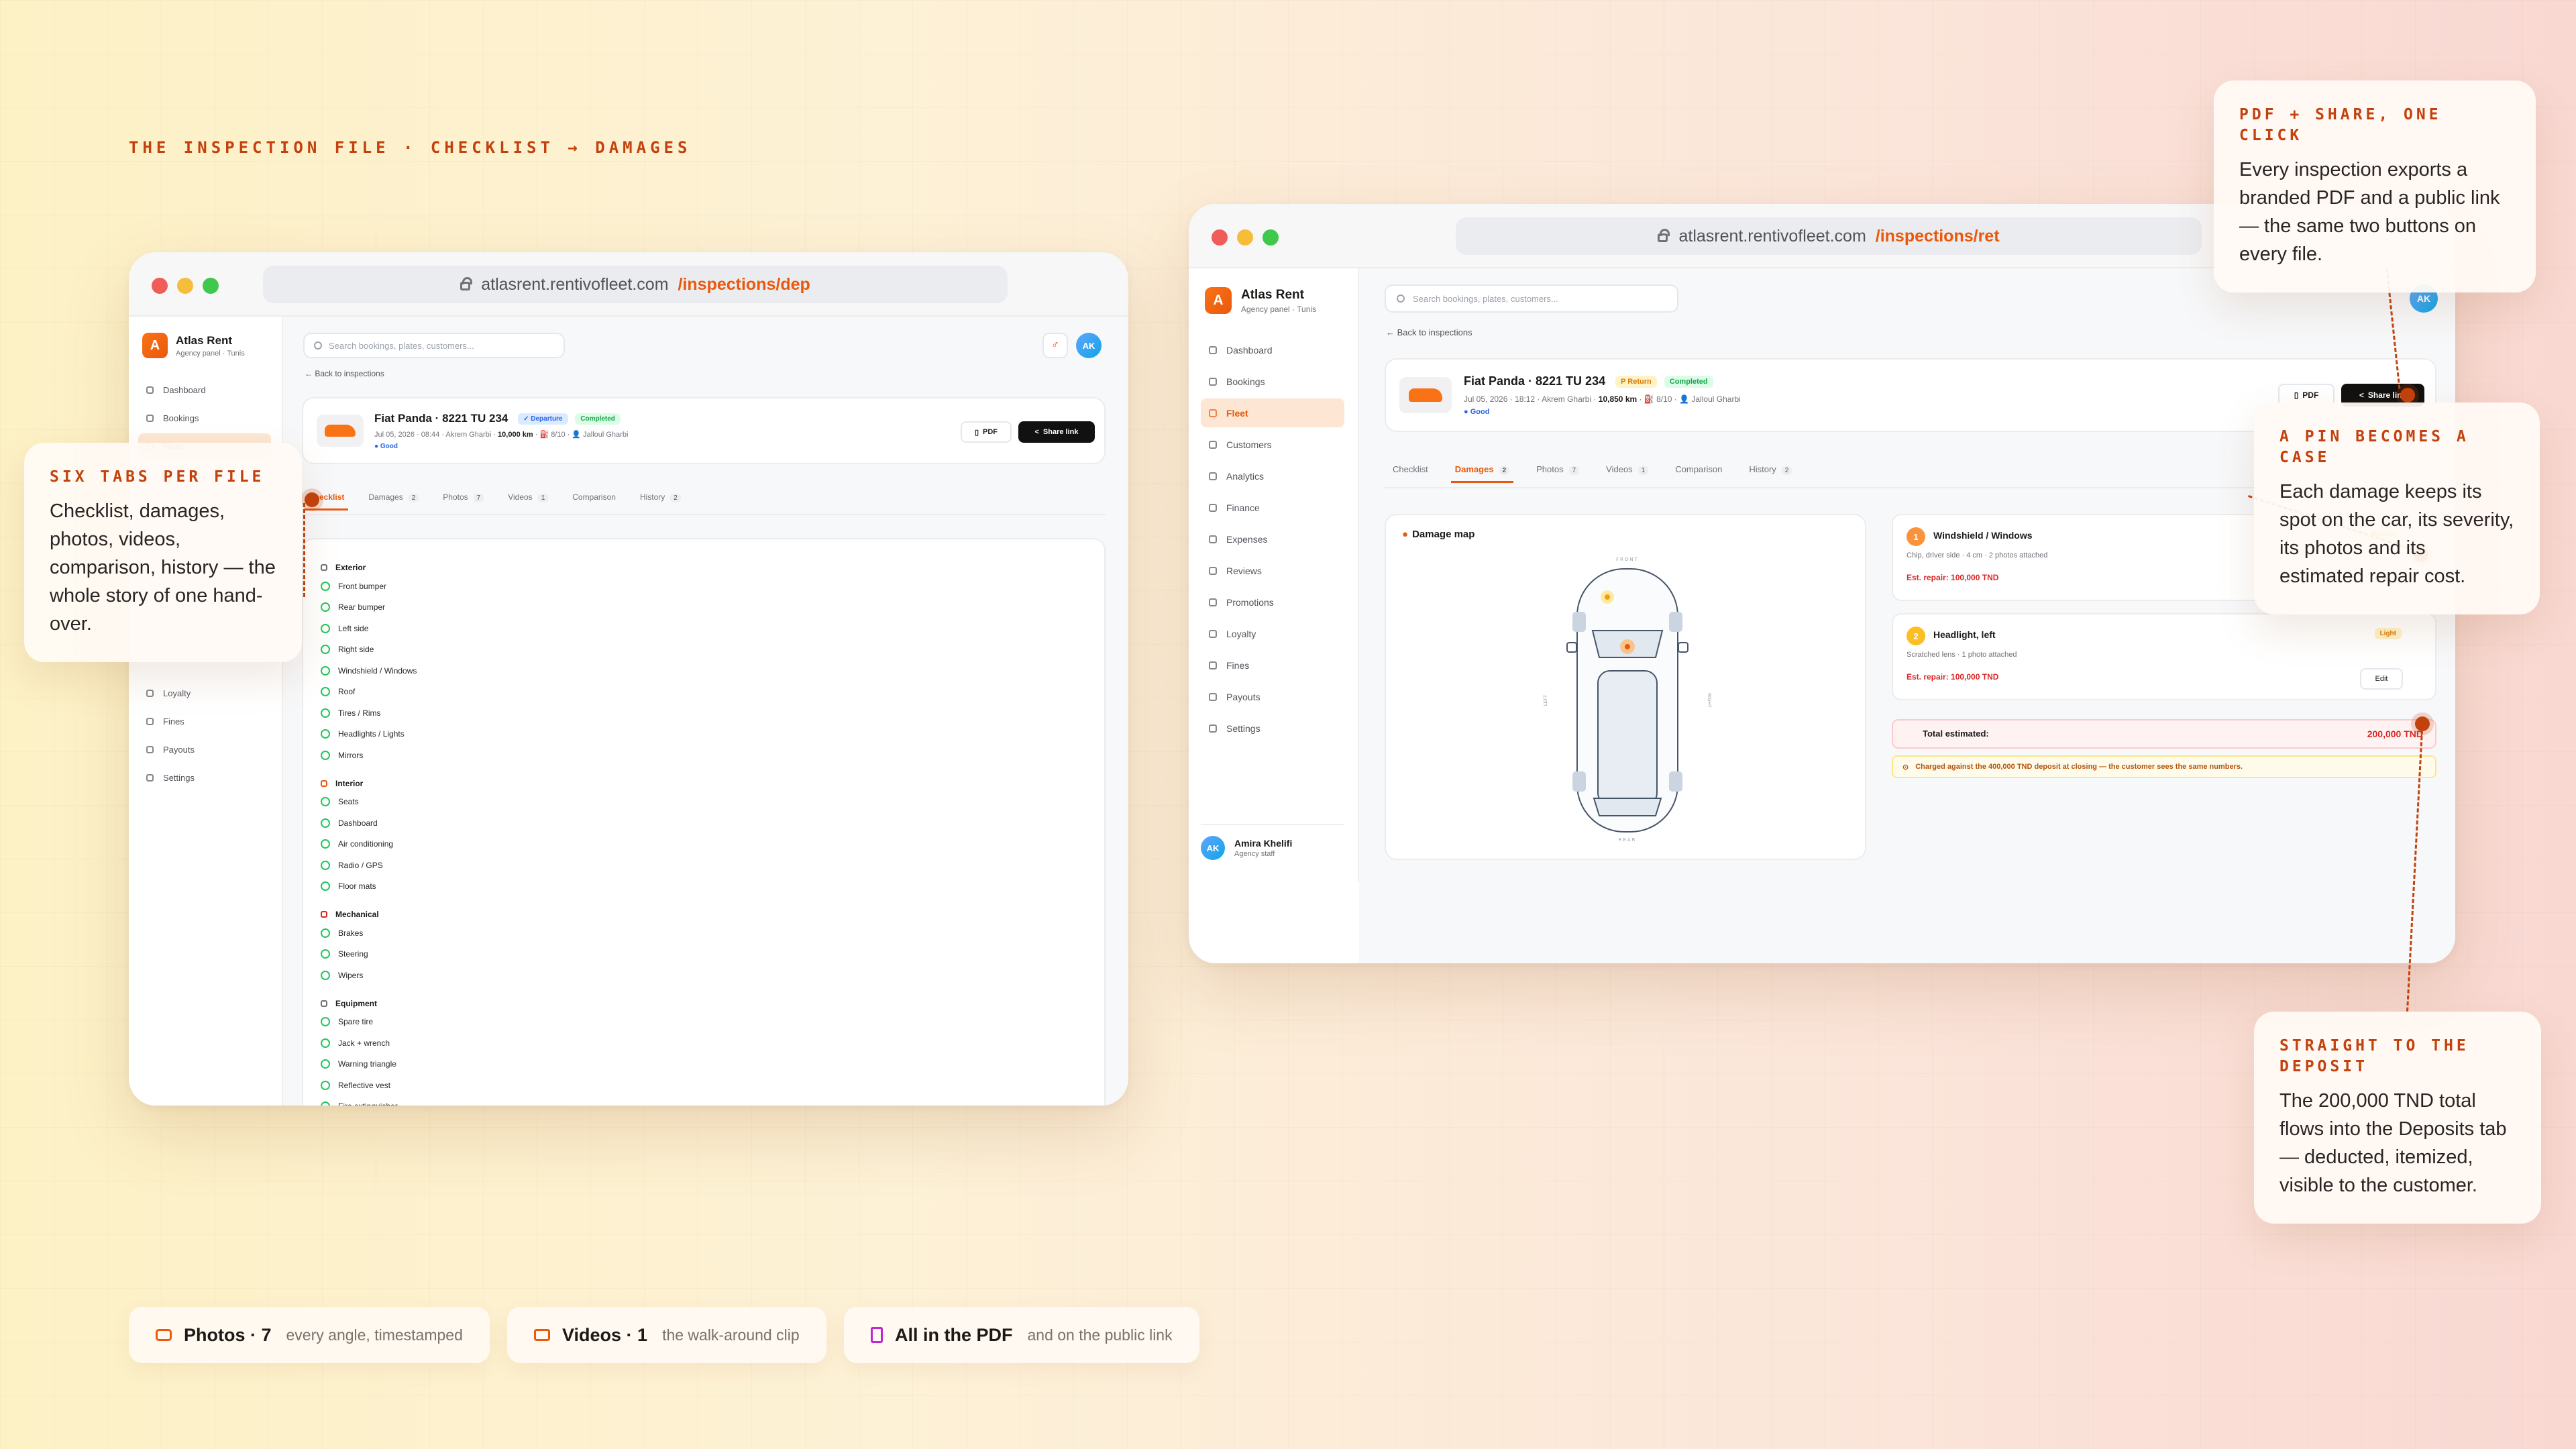 This screenshot has width=2576, height=1449. I want to click on sidebar-item-expenses: Expenses, so click(1272, 539).